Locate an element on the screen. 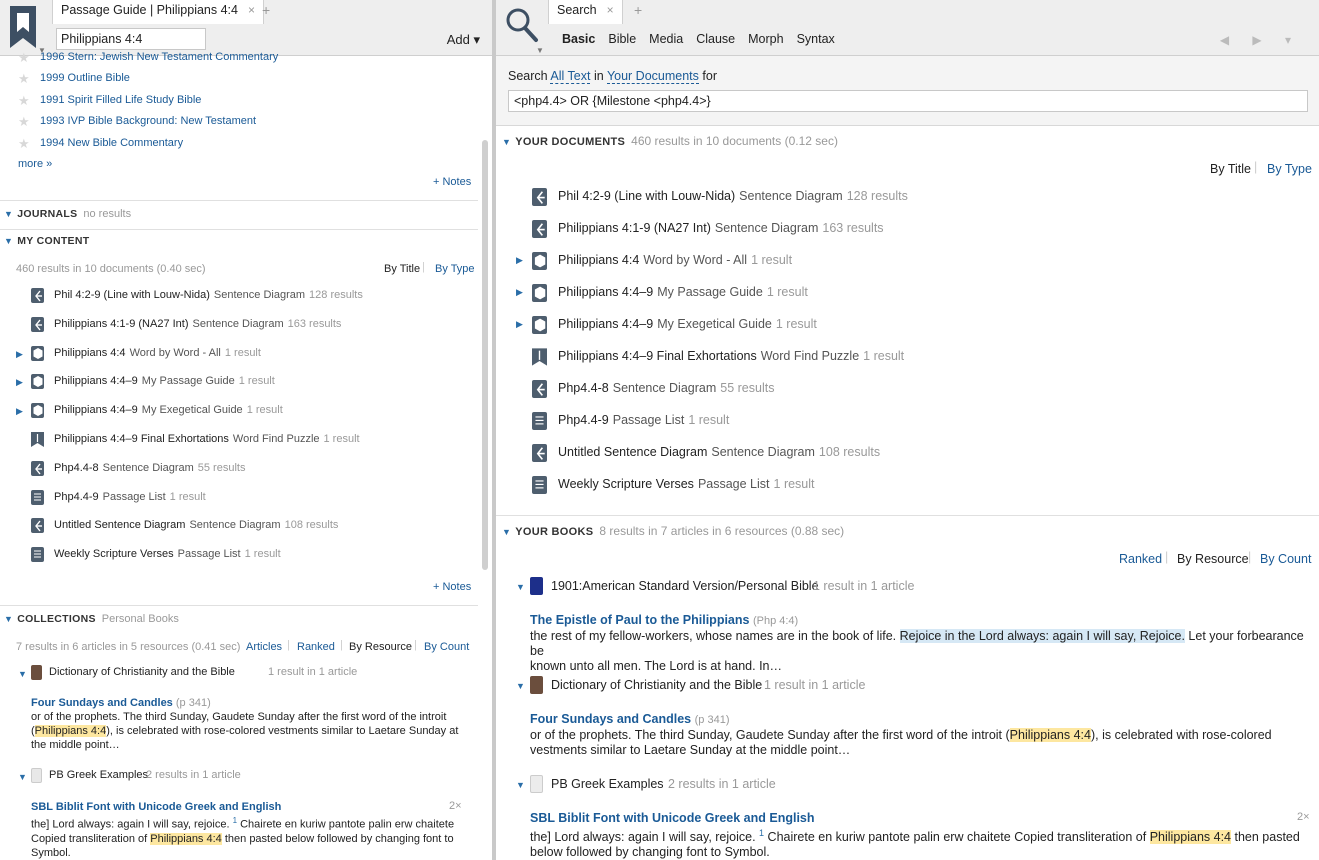 The image size is (1319, 860). articles-option: Articles is located at coordinates (264, 647).